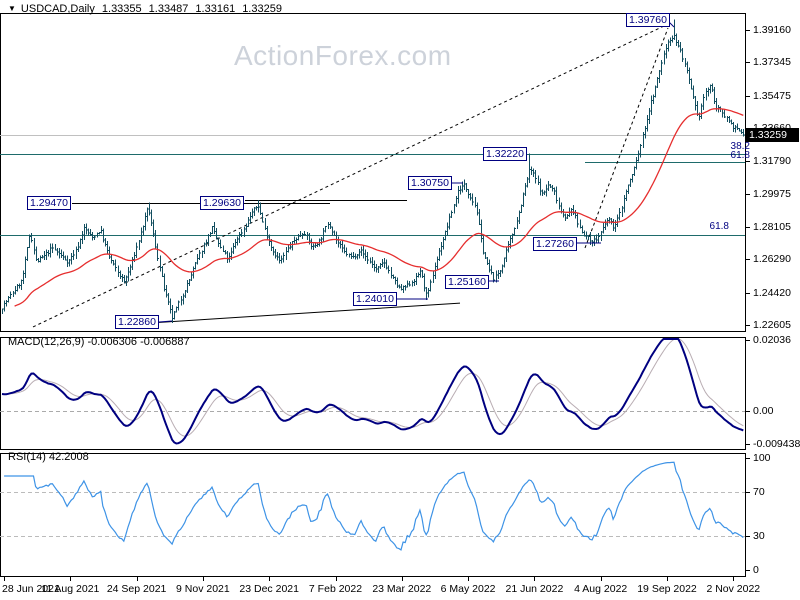 This screenshot has height=600, width=800. Describe the element at coordinates (215, 9) in the screenshot. I see `ohlc-low: 1.33161` at that location.